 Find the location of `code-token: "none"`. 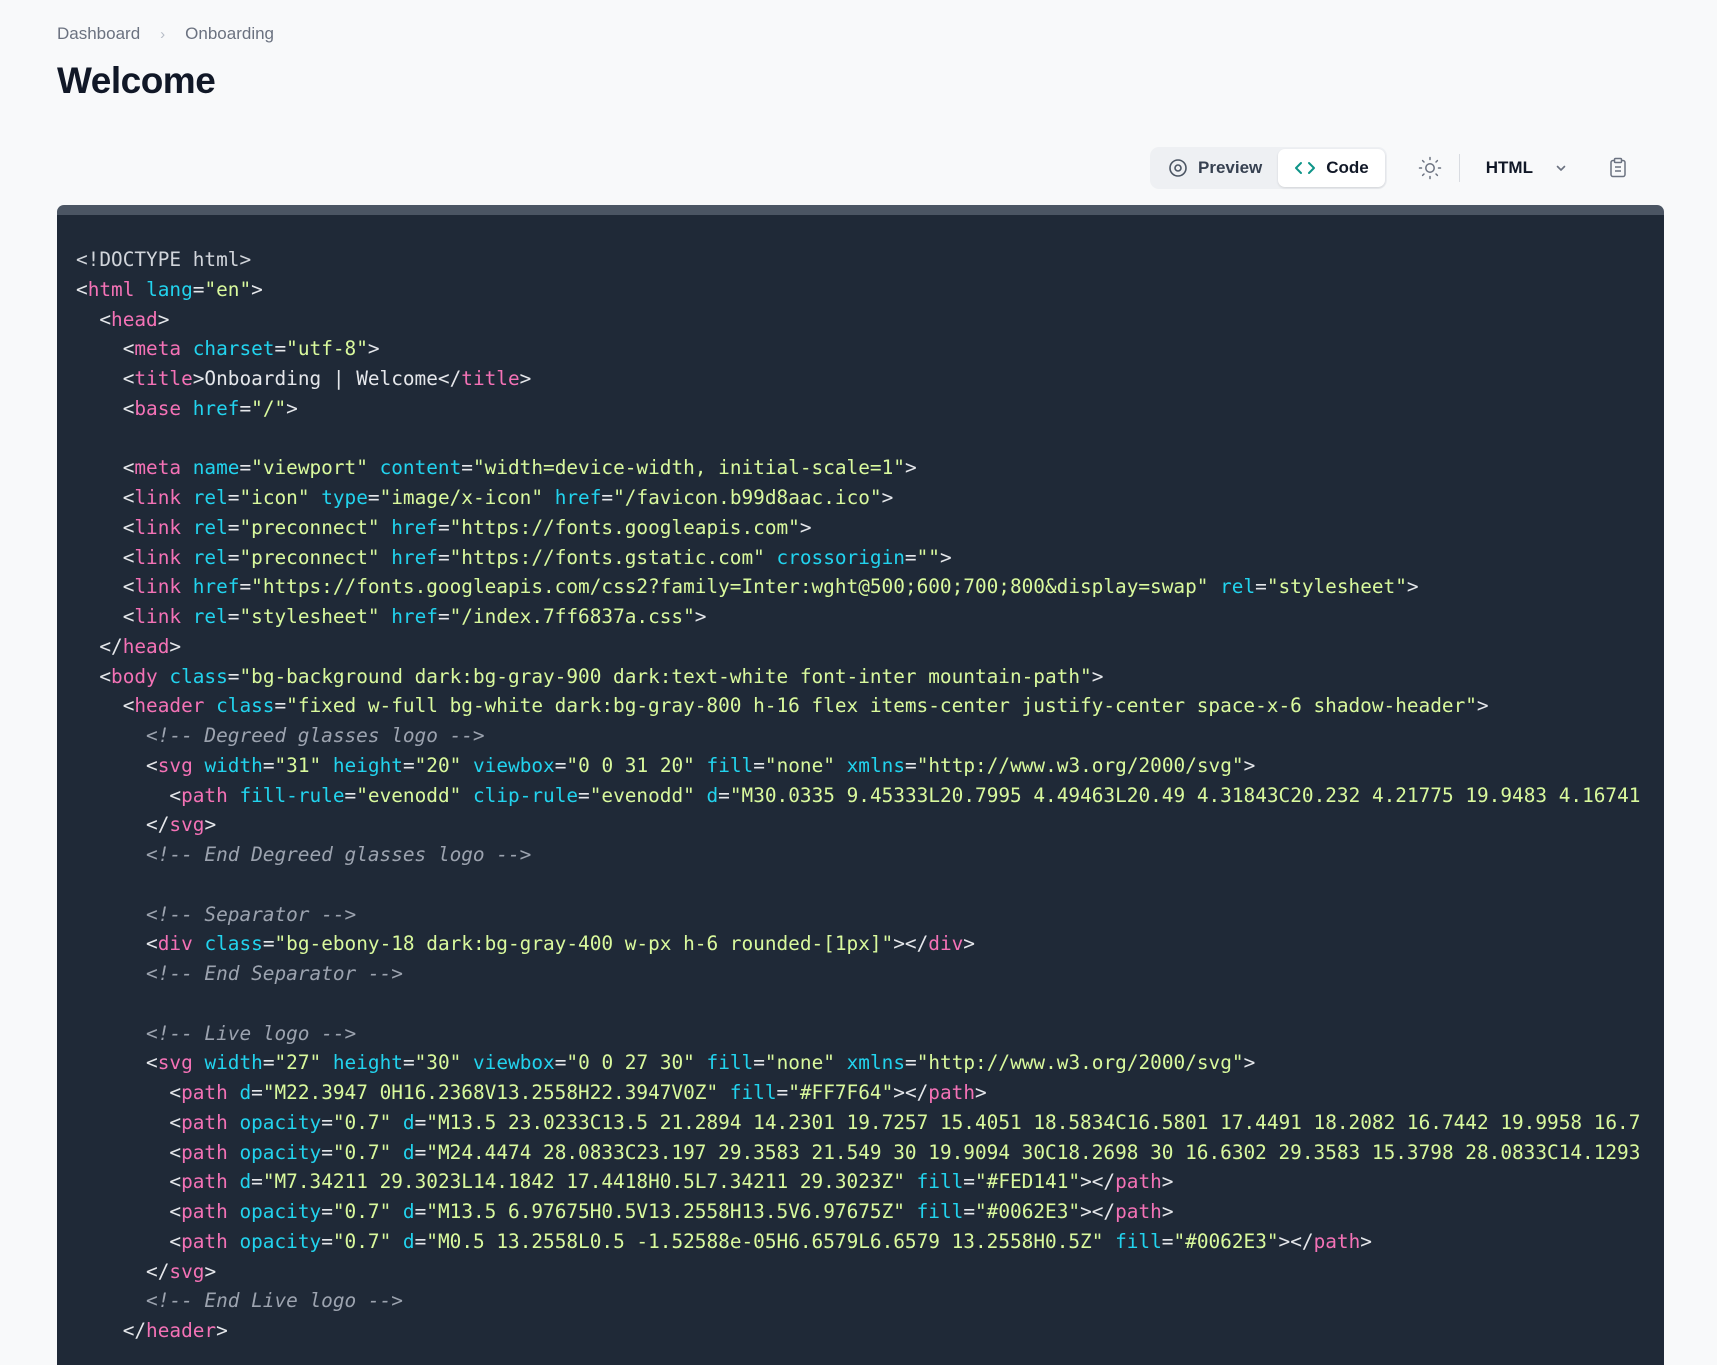

code-token: "none" is located at coordinates (799, 1063).